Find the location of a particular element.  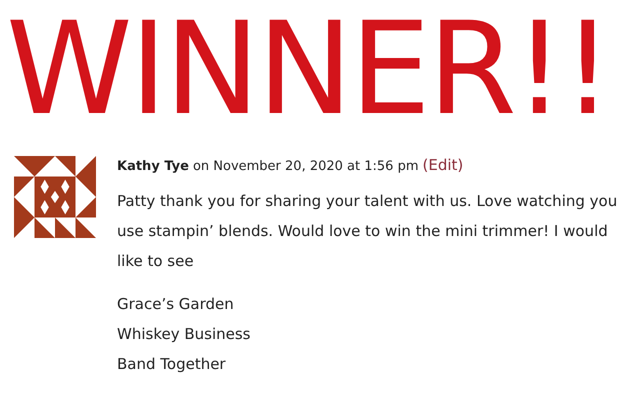

avatar-icon is located at coordinates (55, 197).